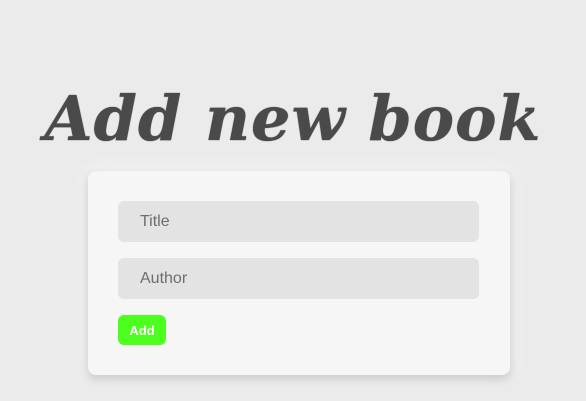  Describe the element at coordinates (142, 330) in the screenshot. I see `add-button: Add` at that location.